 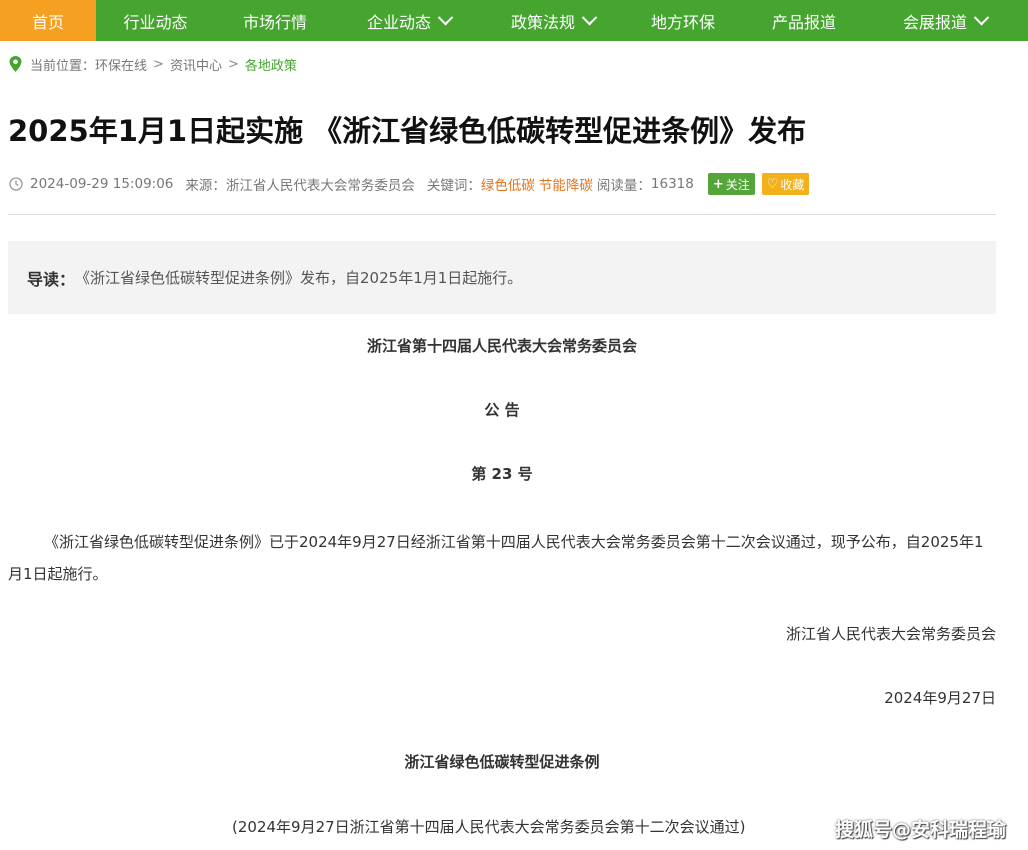 I want to click on nav-item-local: 地方环保, so click(x=683, y=20).